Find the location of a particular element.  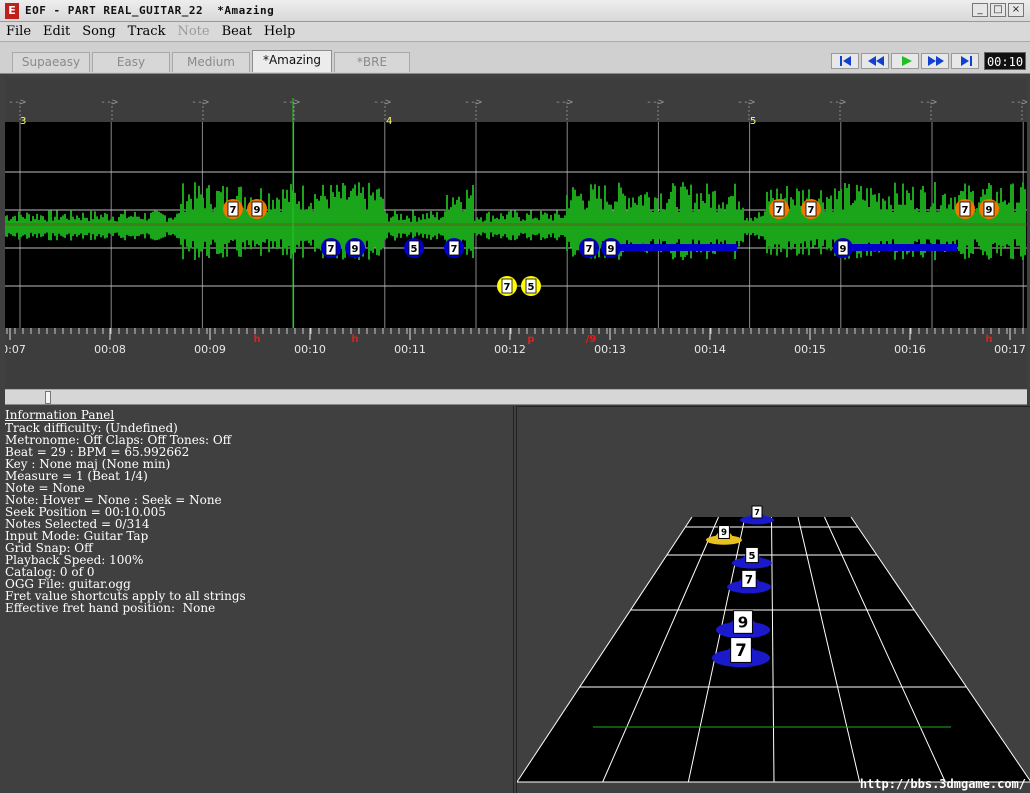

watermark: http://bbs.3dmgame.com/ is located at coordinates (942, 784).